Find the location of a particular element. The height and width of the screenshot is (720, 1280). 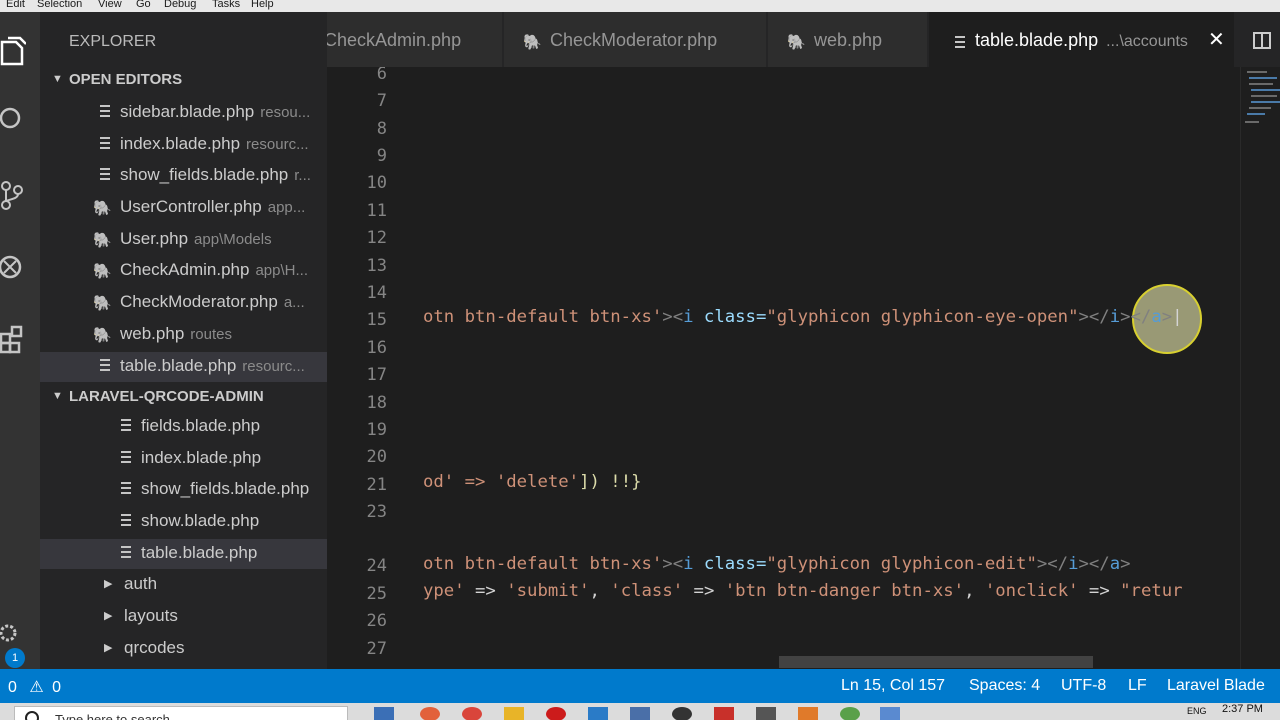

line-number: 23 is located at coordinates (376, 512).